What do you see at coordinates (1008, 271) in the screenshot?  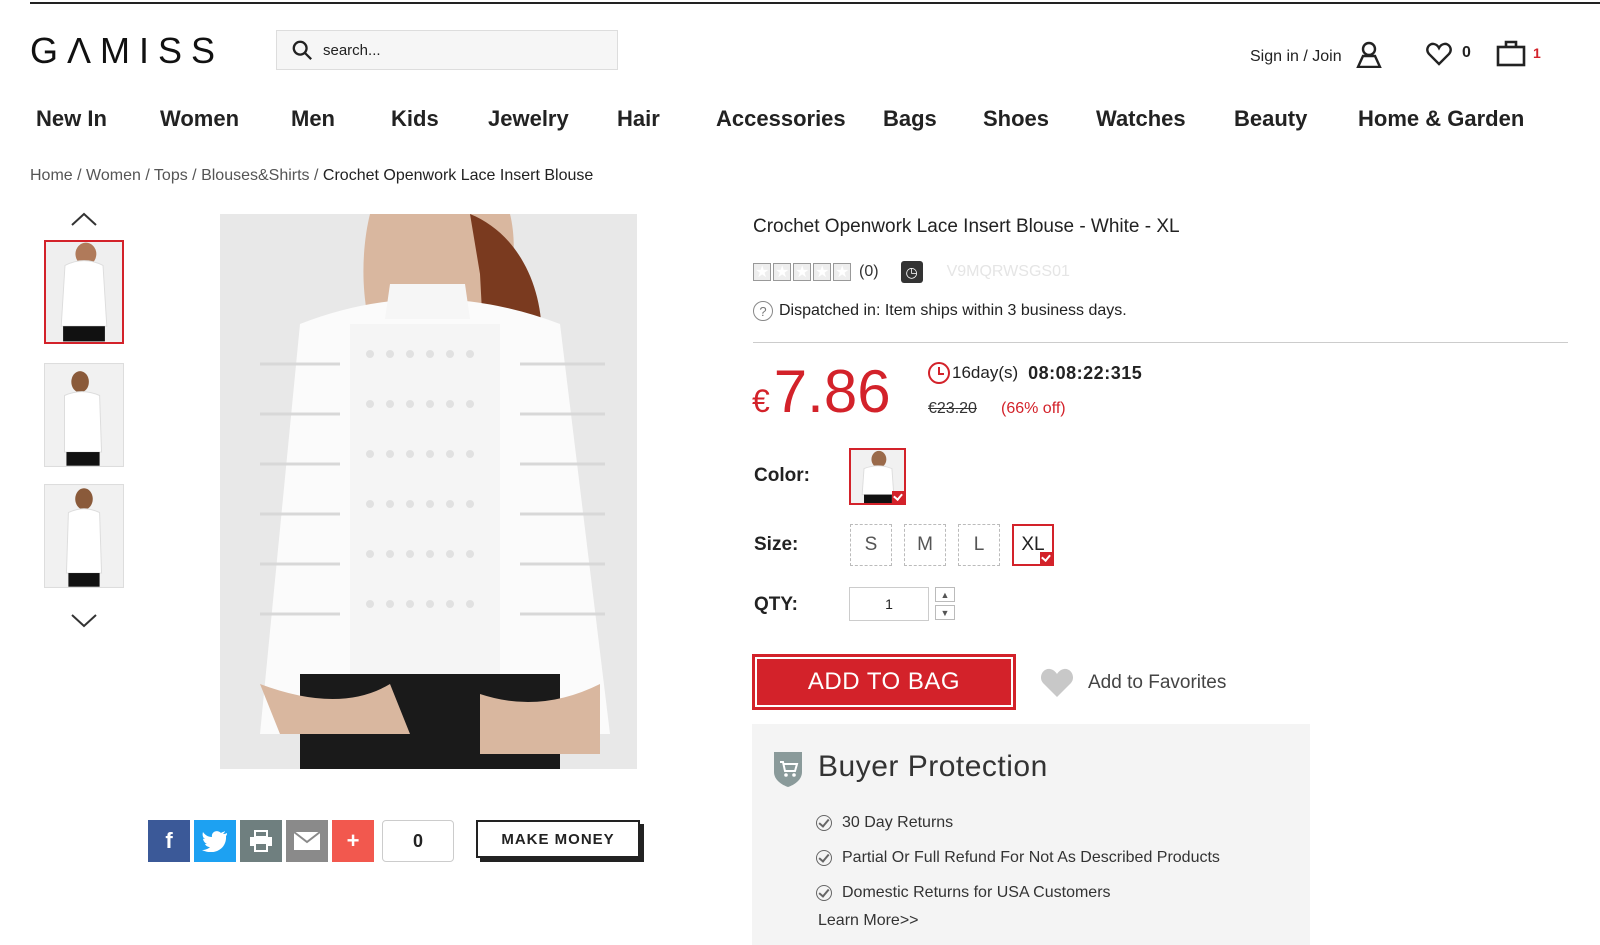 I see `product-sku: V9MQRWSGS01` at bounding box center [1008, 271].